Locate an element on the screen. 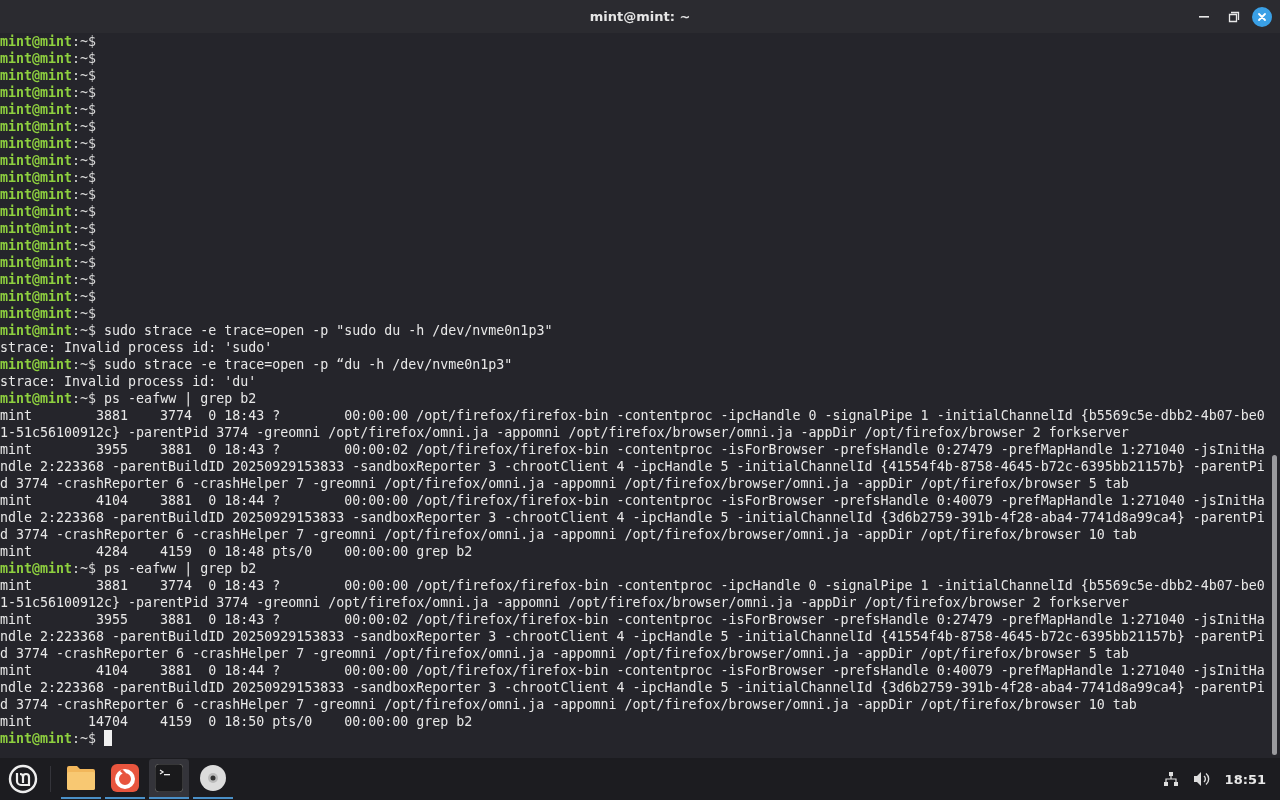 This screenshot has width=1280, height=800. window-title: mint@mint: ~ is located at coordinates (640, 16).